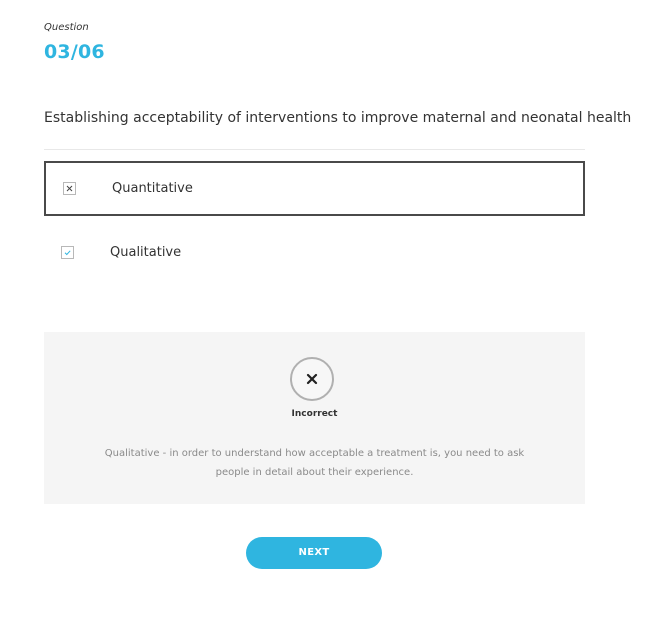 This screenshot has width=662, height=624. Describe the element at coordinates (314, 252) in the screenshot. I see `option-qualitative: Qualitative` at that location.